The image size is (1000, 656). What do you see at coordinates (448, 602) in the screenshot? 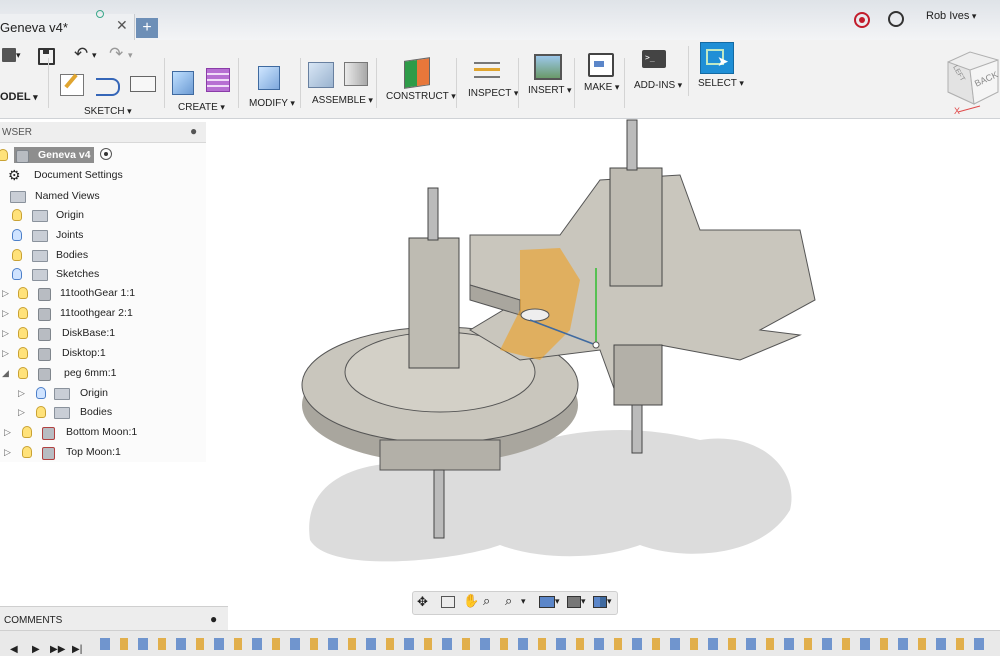
I see `look-at-icon` at bounding box center [448, 602].